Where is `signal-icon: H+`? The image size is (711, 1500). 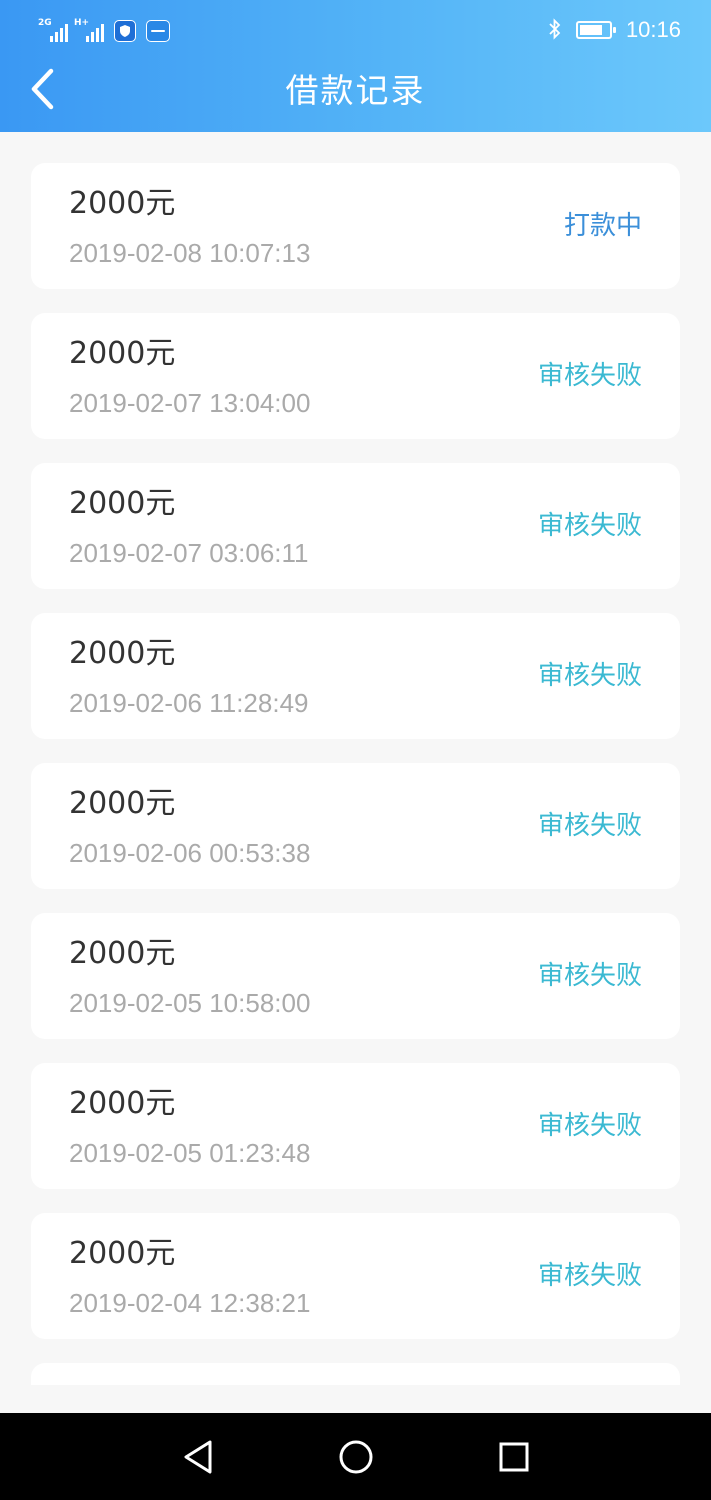
signal-icon: H+ is located at coordinates (89, 30).